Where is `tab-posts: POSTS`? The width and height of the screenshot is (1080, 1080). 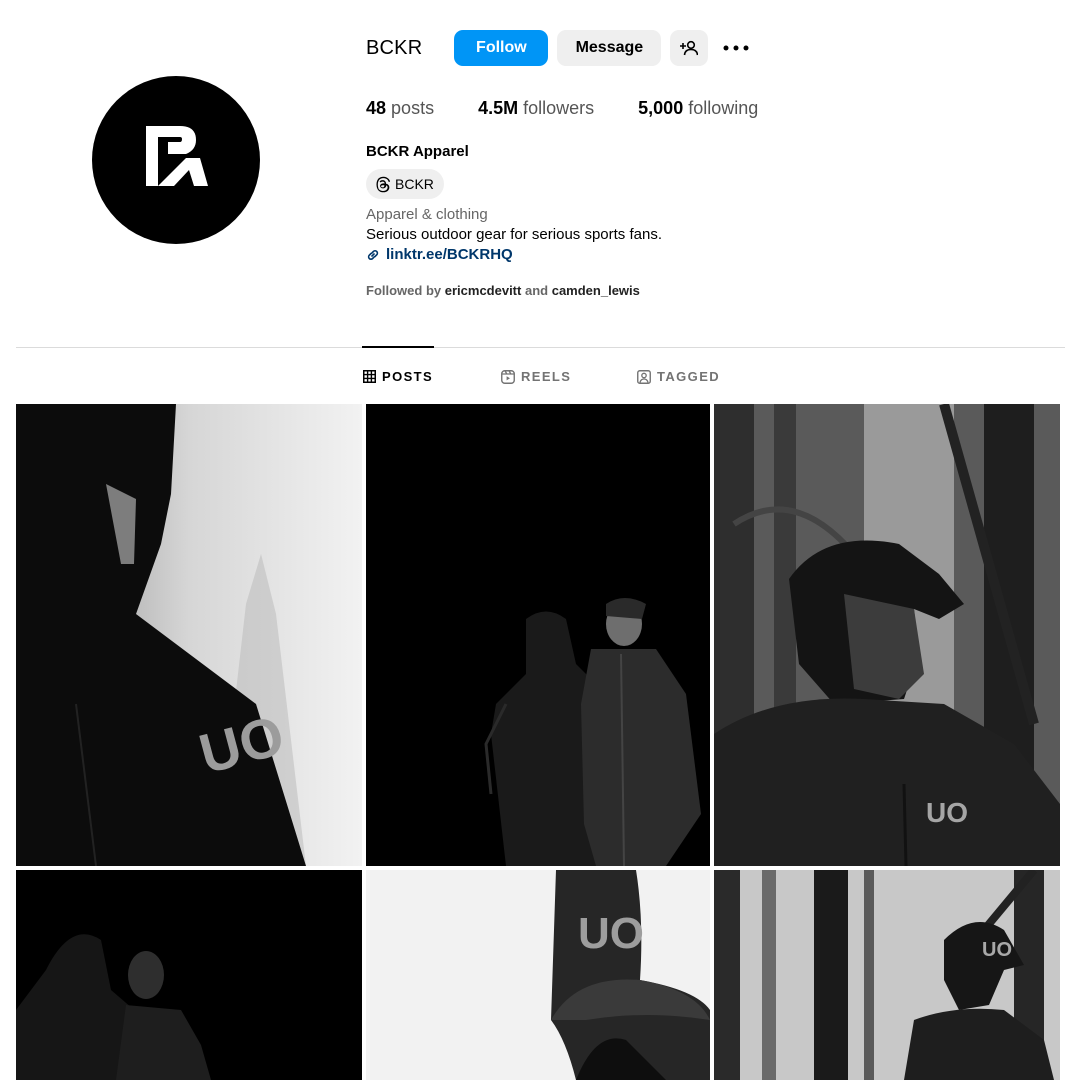
tab-posts: POSTS is located at coordinates (398, 376).